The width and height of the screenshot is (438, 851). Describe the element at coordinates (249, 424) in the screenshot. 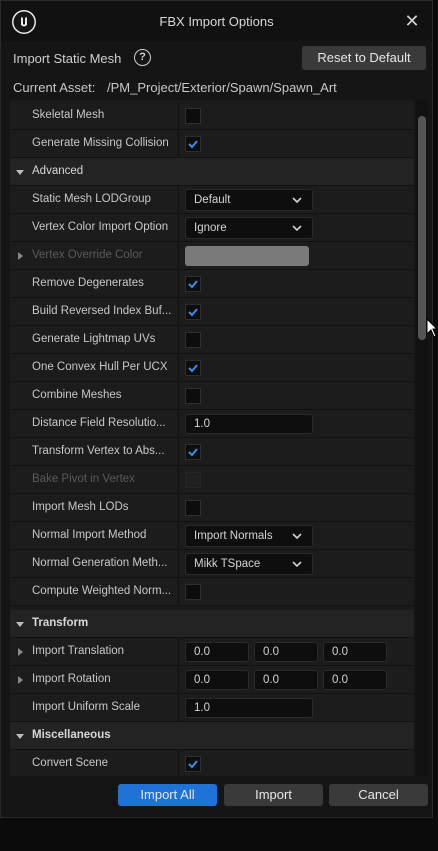

I see `distance-field-resolution-input: 1.0` at that location.